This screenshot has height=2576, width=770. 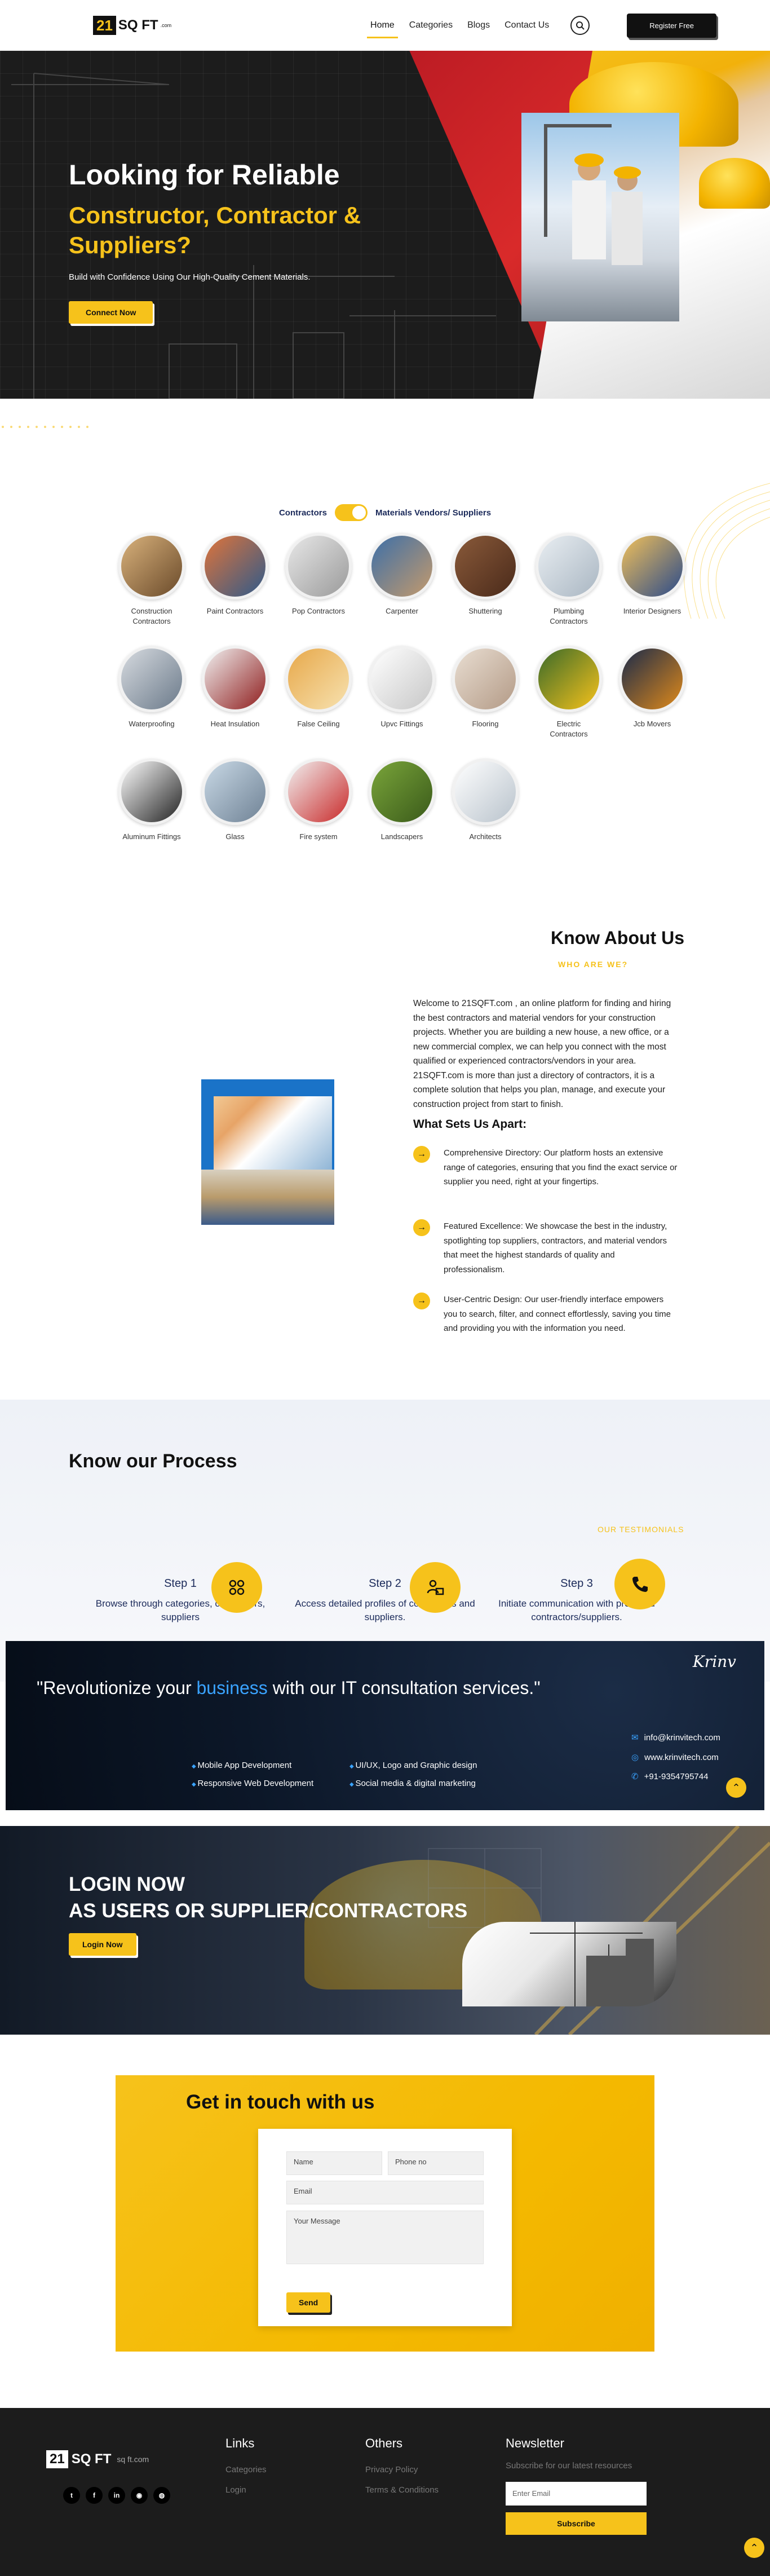 What do you see at coordinates (402, 2470) in the screenshot?
I see `footer-link: Privacy Policy` at bounding box center [402, 2470].